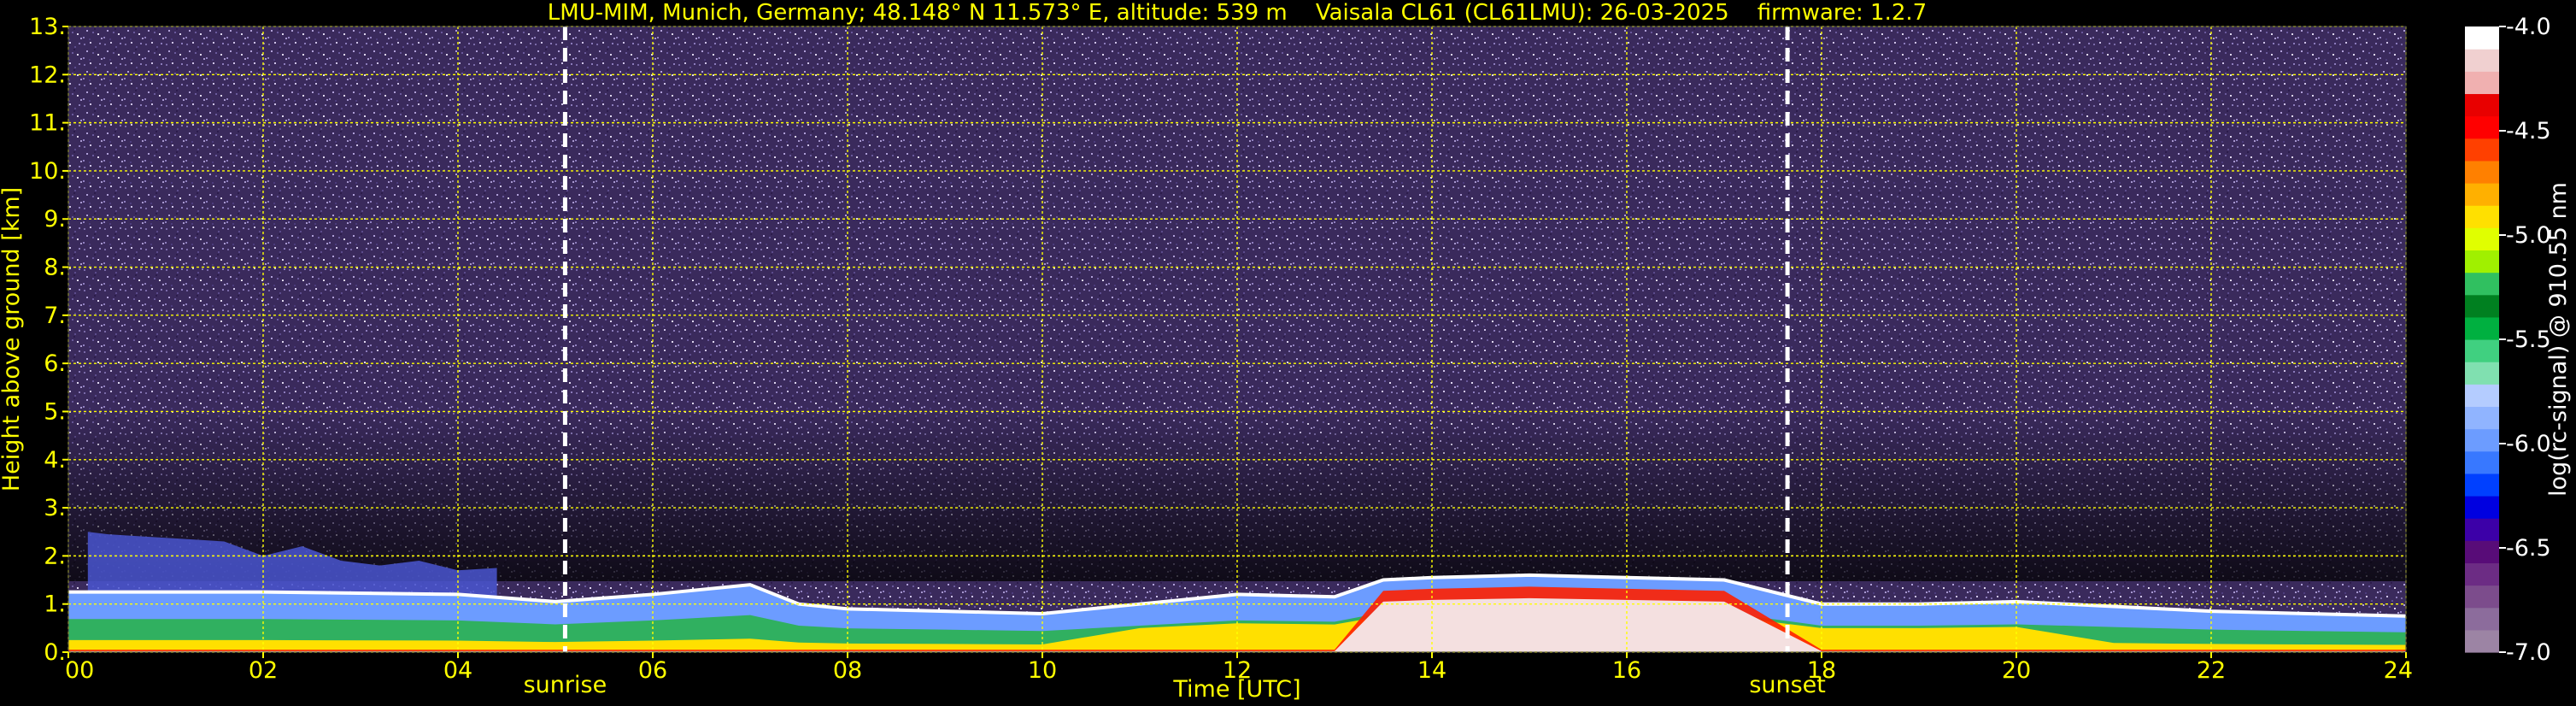  Describe the element at coordinates (1236, 689) in the screenshot. I see `x-axis-label: Time [UTC]` at that location.